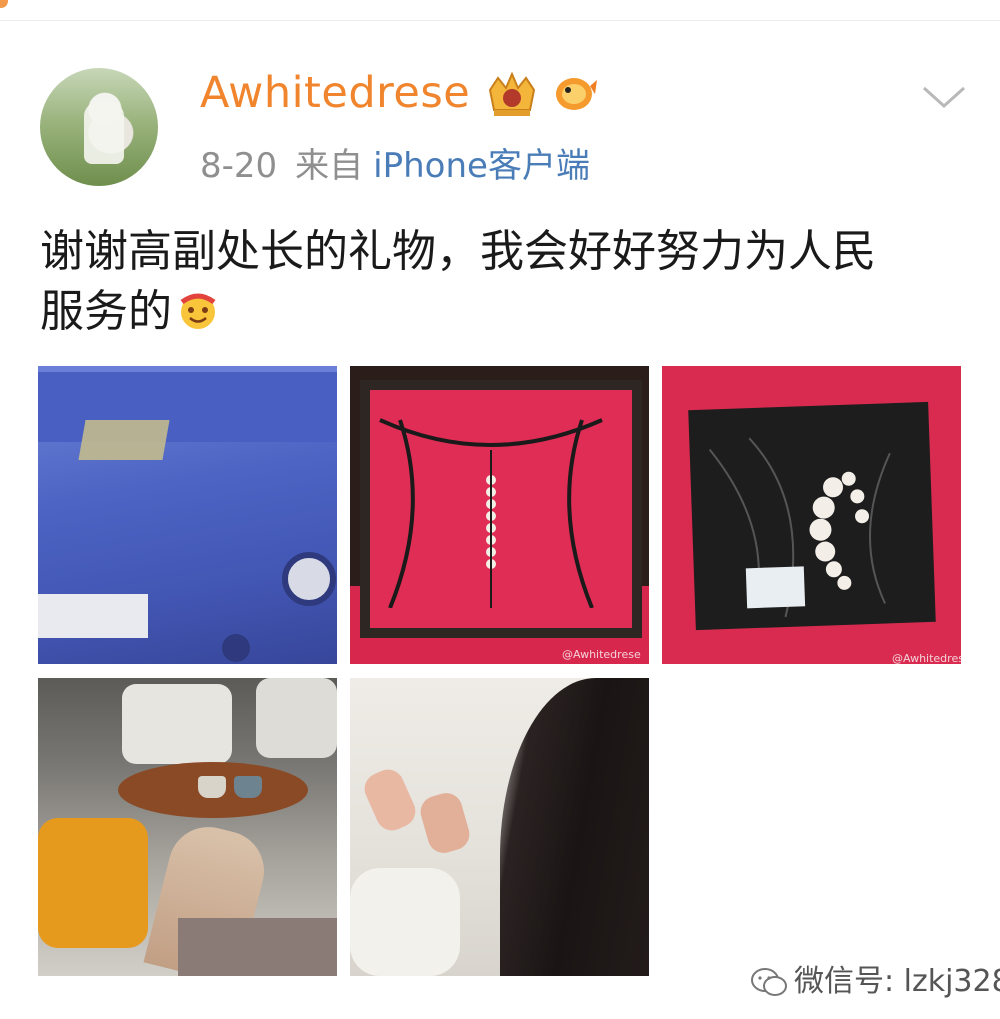  What do you see at coordinates (99, 127) in the screenshot?
I see `avatar` at bounding box center [99, 127].